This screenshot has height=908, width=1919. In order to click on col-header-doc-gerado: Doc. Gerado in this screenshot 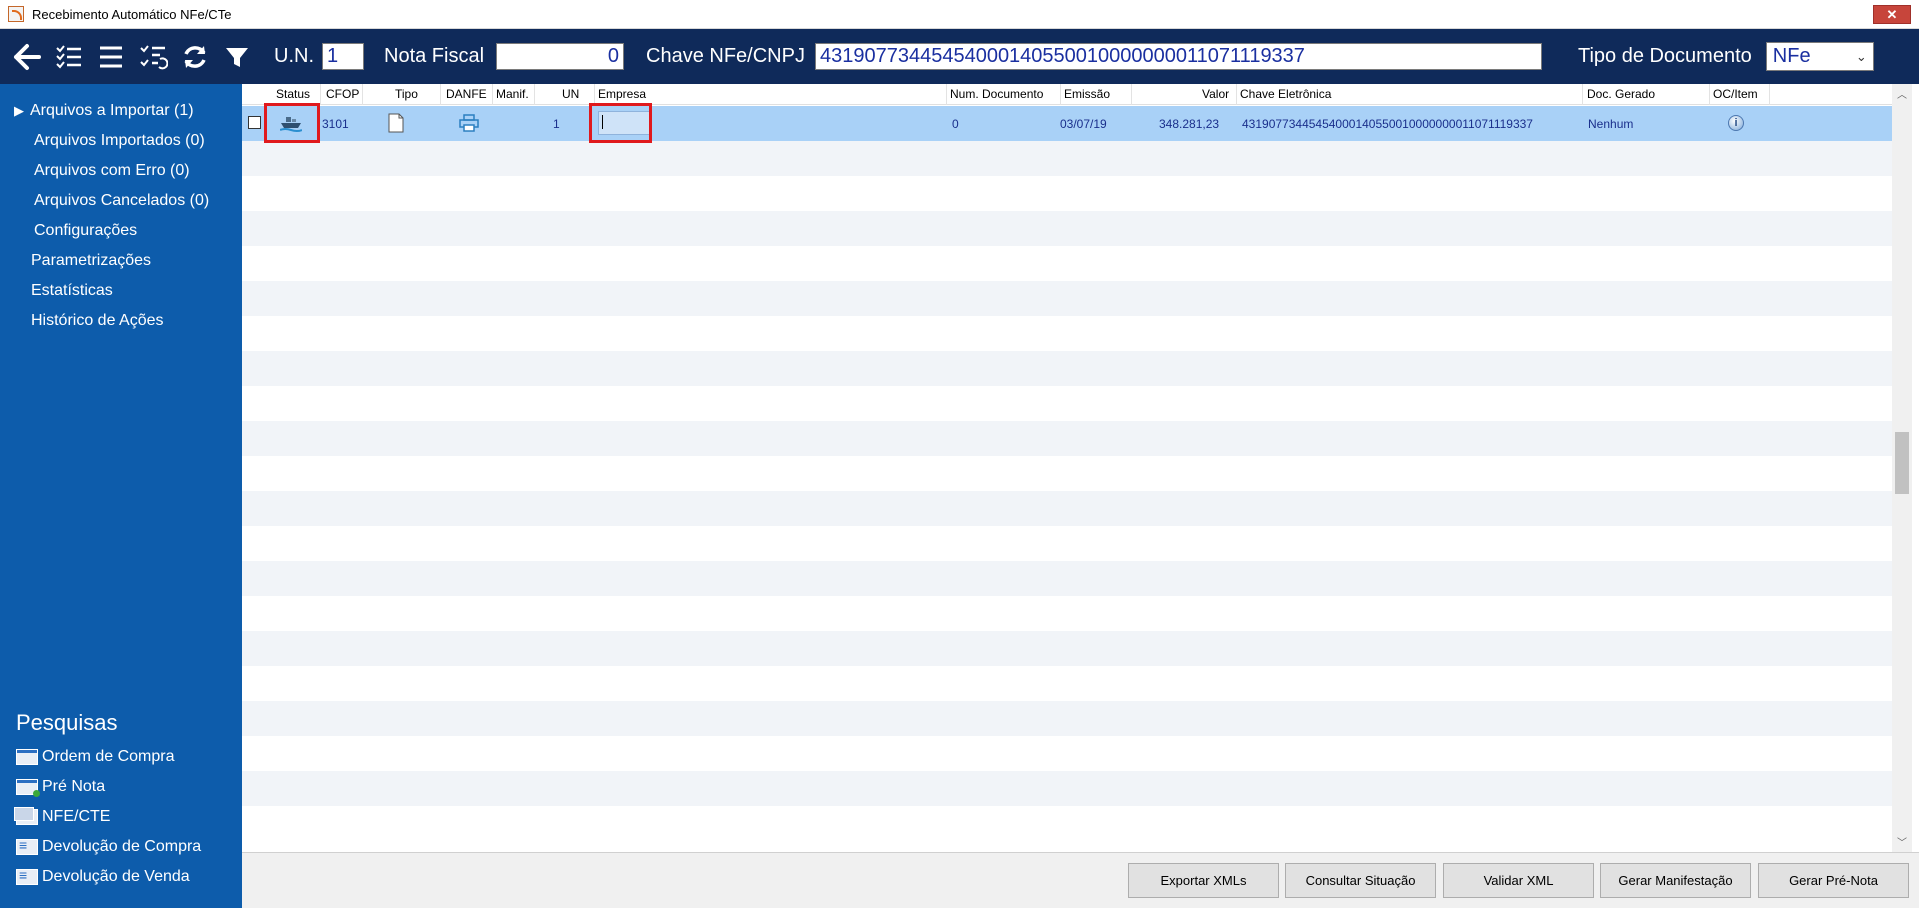, I will do `click(1621, 94)`.